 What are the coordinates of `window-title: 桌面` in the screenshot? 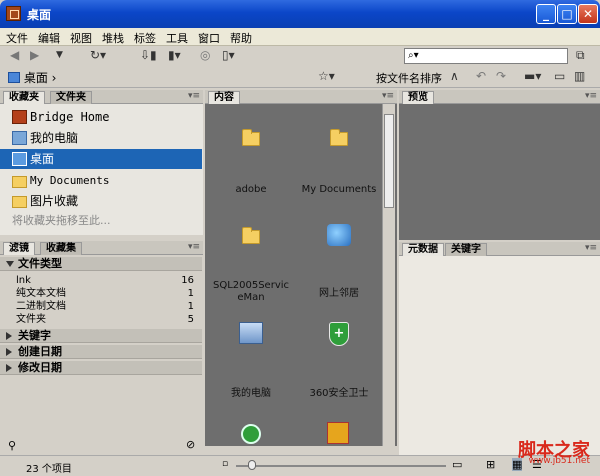 It's located at (39, 15).